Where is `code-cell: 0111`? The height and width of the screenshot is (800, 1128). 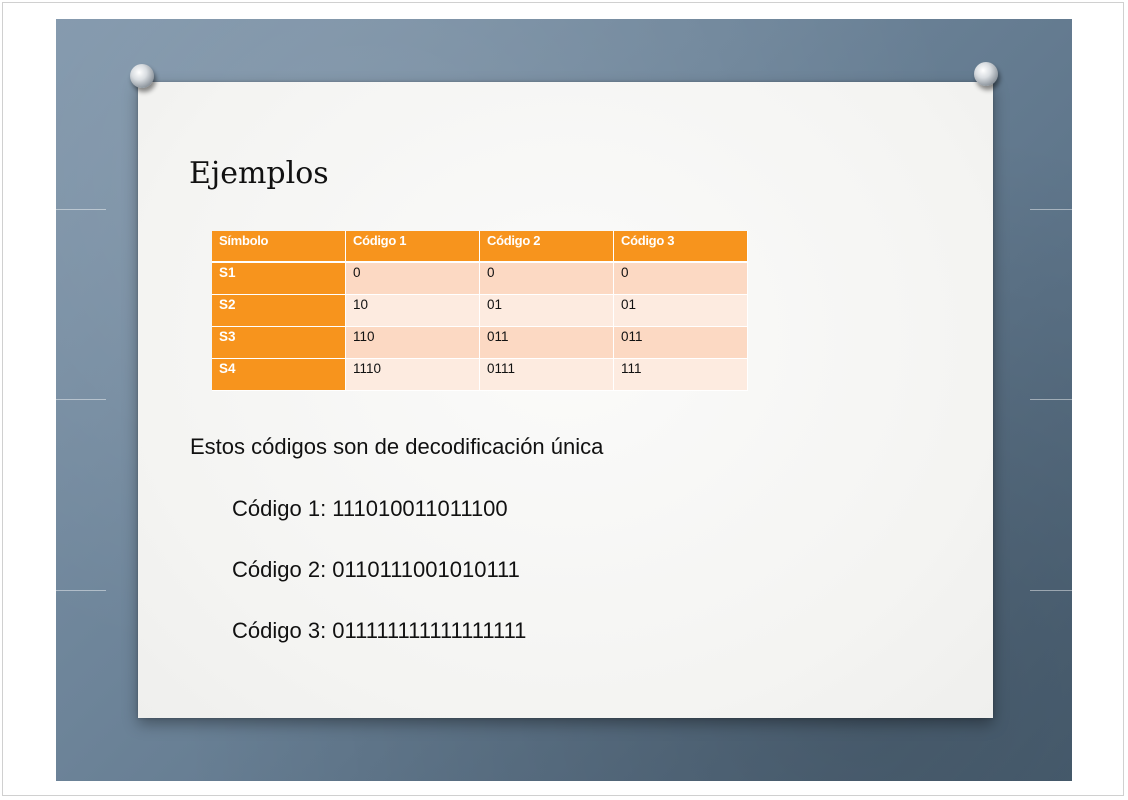
code-cell: 0111 is located at coordinates (547, 375).